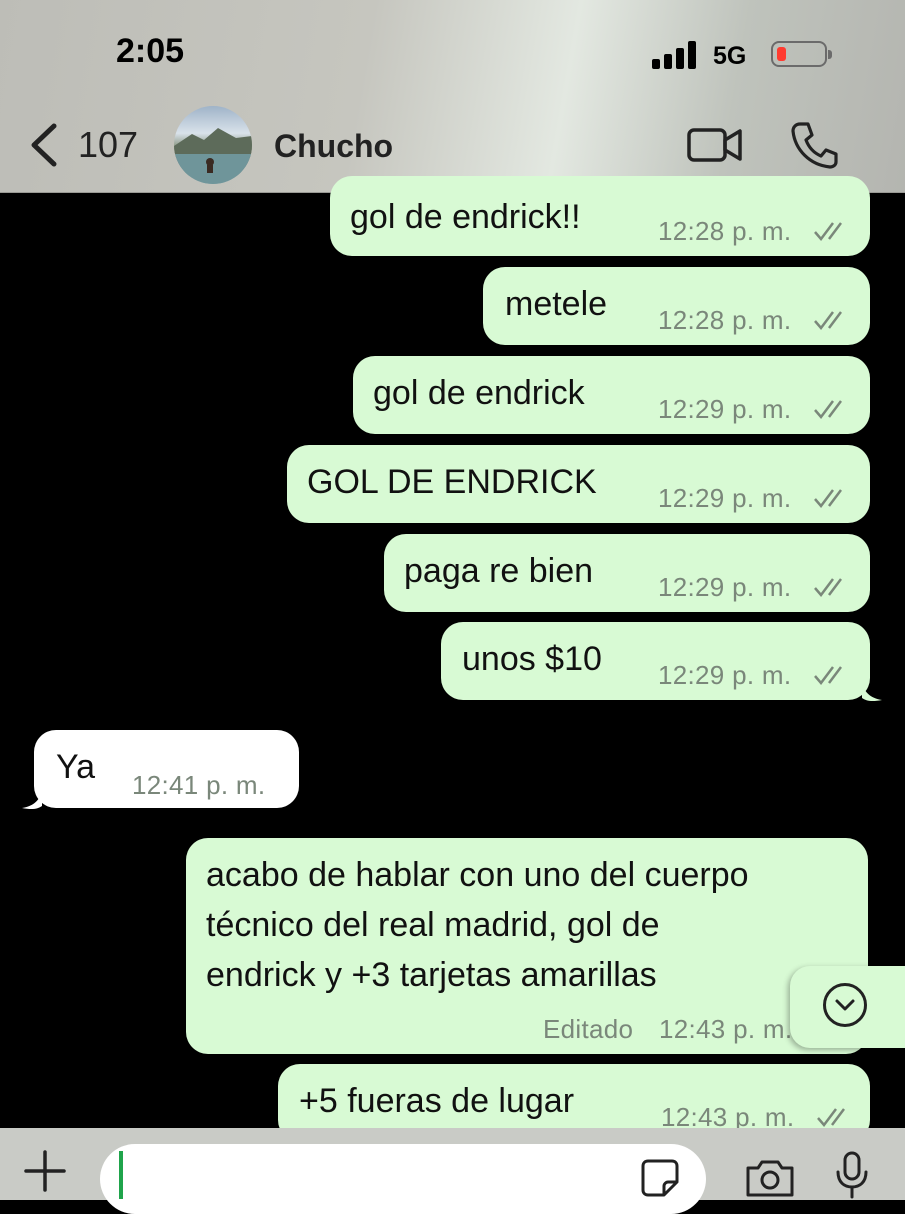 The height and width of the screenshot is (1214, 905). I want to click on message-bubble: unos $10 12:29 p. m., so click(655, 661).